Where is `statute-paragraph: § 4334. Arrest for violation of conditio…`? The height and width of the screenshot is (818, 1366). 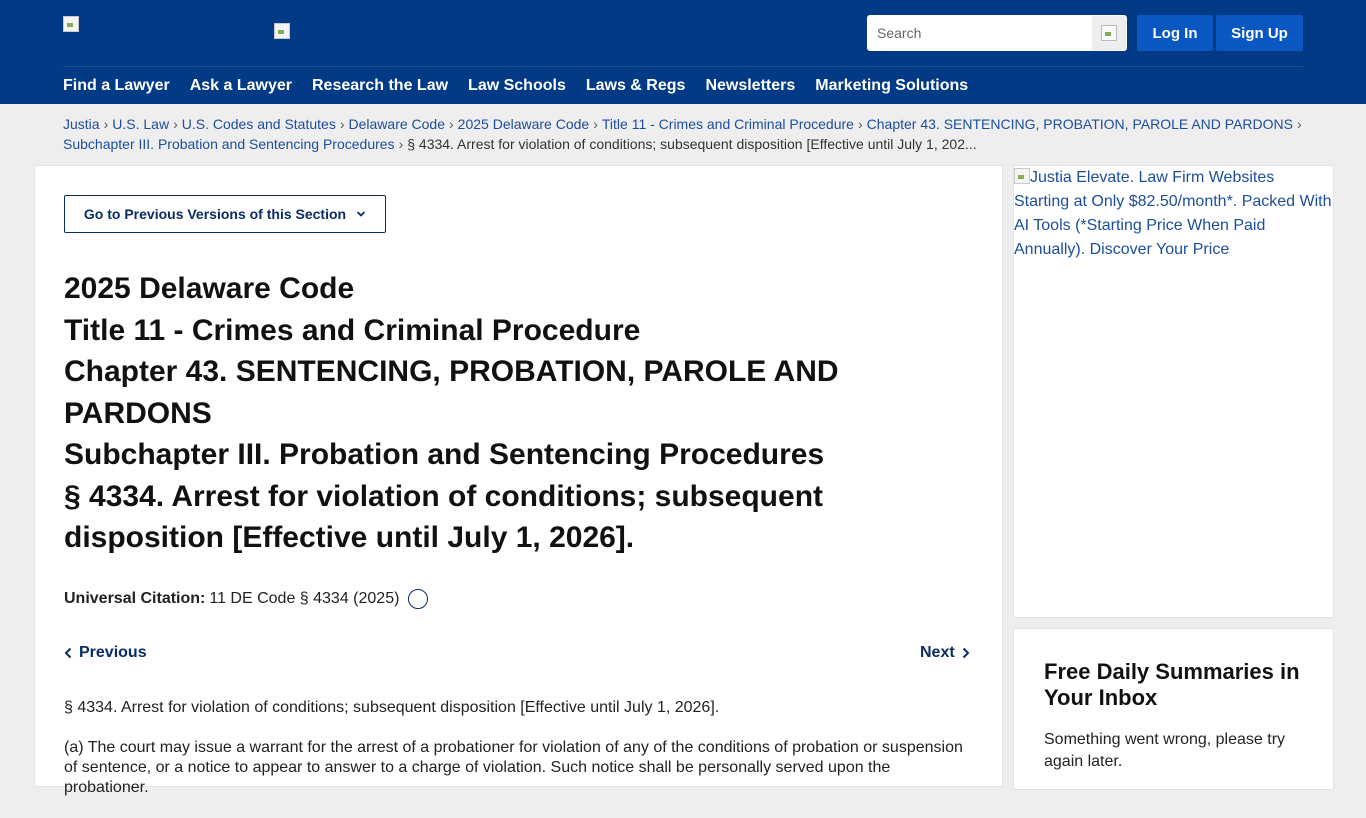
statute-paragraph: § 4334. Arrest for violation of conditio… is located at coordinates (392, 707).